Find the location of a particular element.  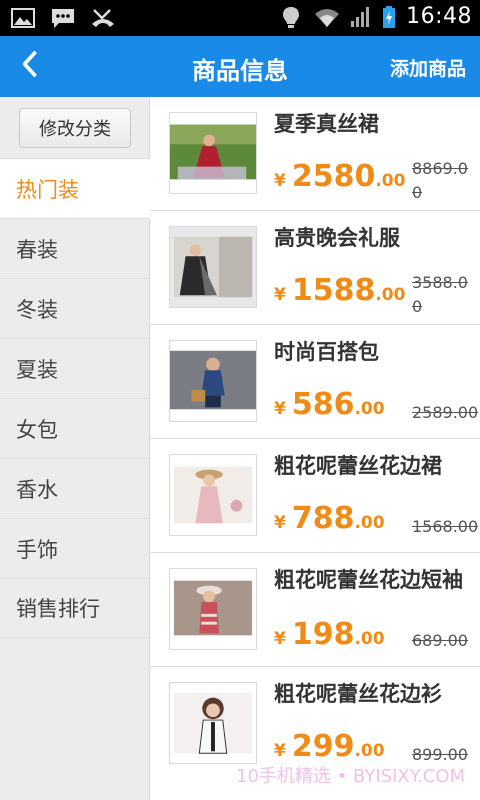

category-item-jewelry: 手饰 is located at coordinates (75, 548).